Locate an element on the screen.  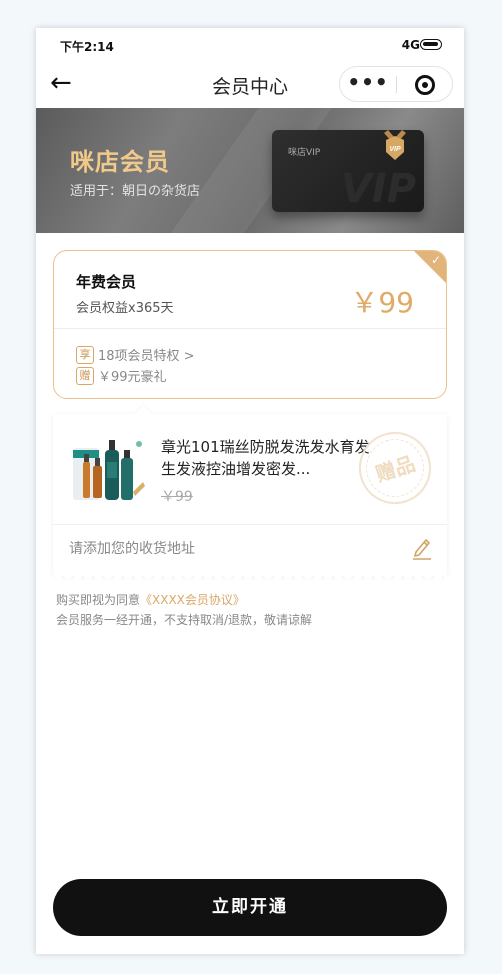
product-image is located at coordinates (109, 470).